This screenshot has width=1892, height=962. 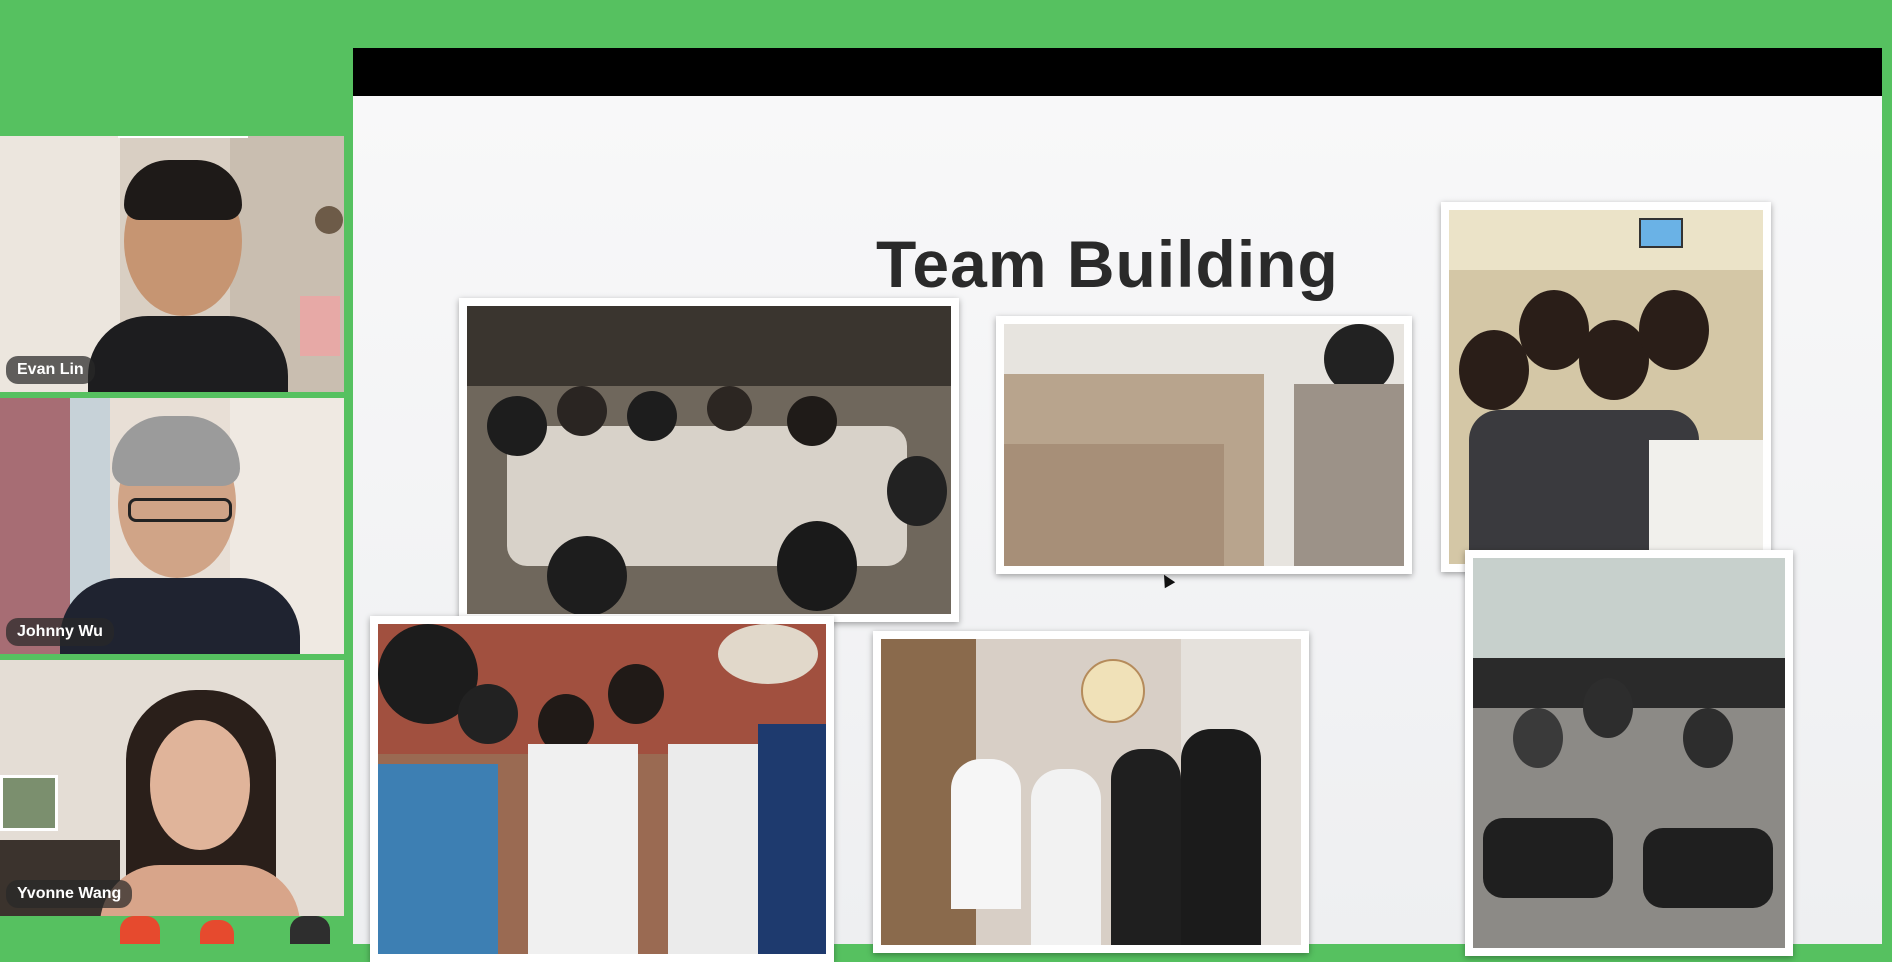 What do you see at coordinates (1204, 452) in the screenshot?
I see `photo-massage-session` at bounding box center [1204, 452].